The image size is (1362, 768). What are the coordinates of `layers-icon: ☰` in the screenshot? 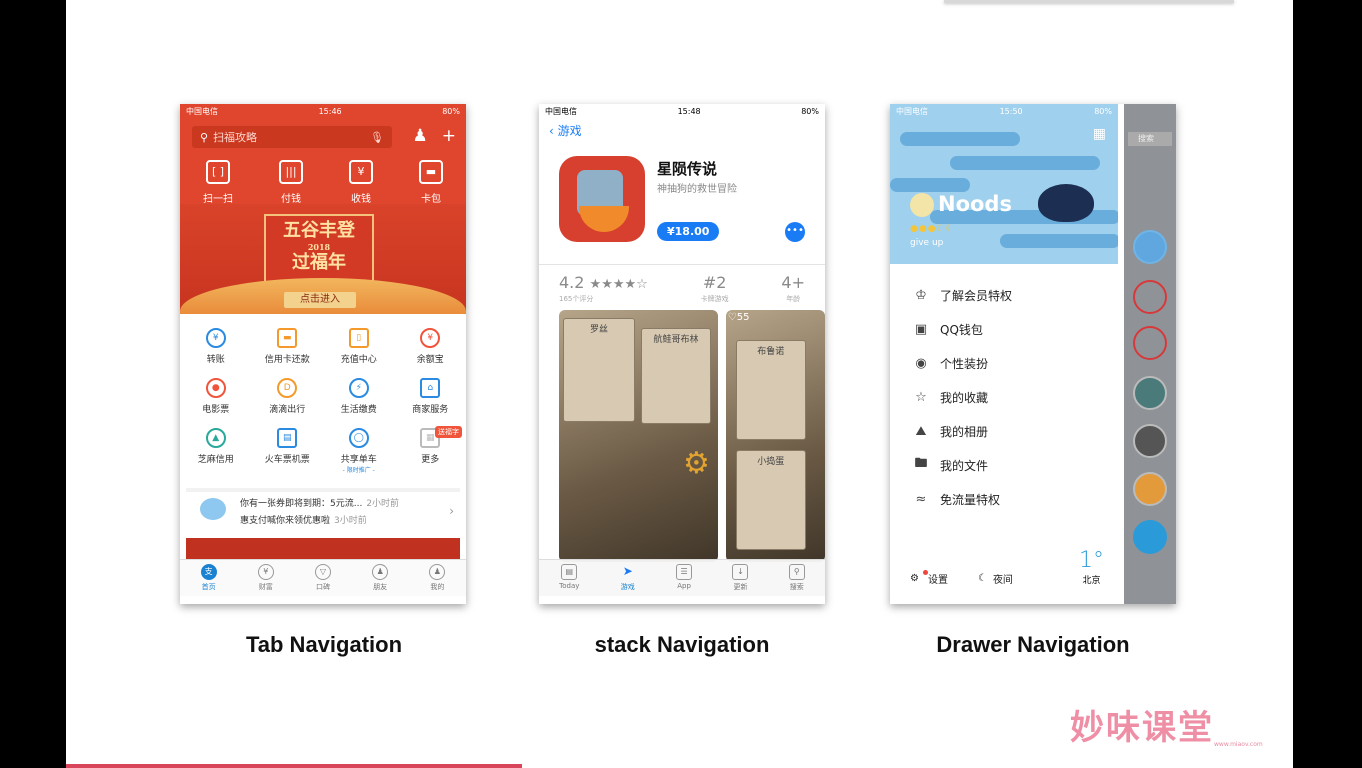 It's located at (684, 572).